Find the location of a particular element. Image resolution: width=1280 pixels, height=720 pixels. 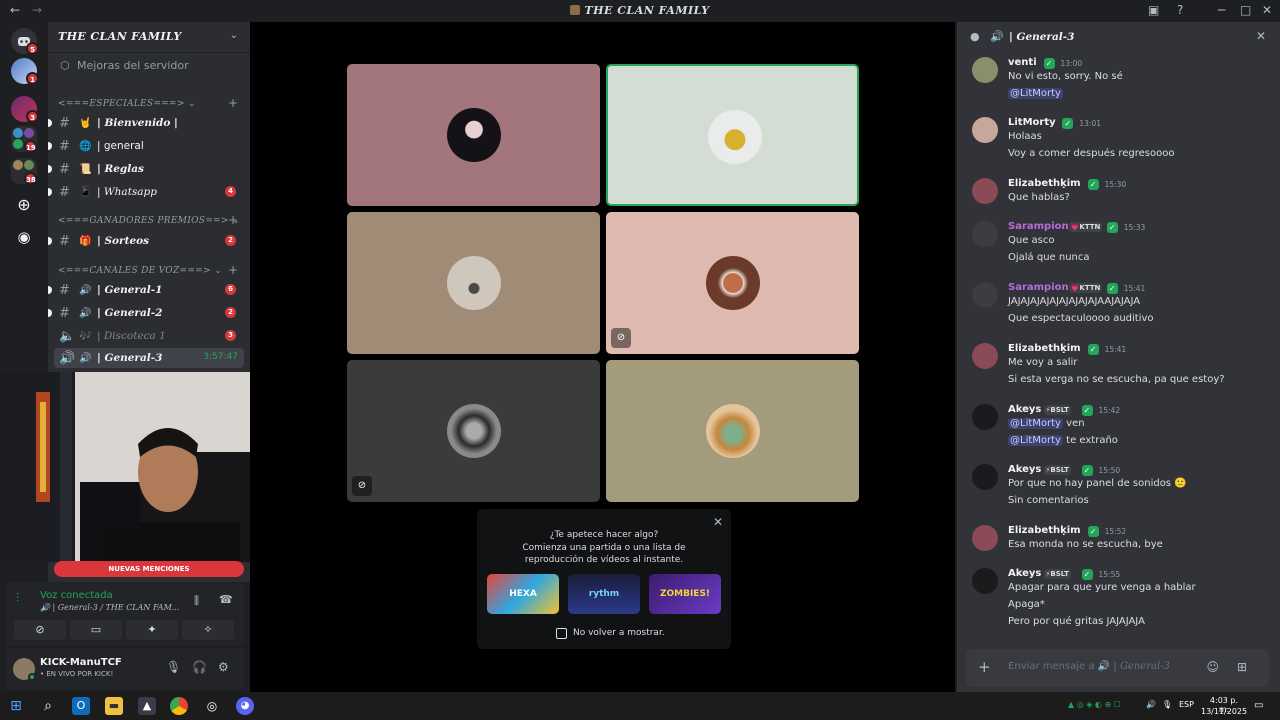

game-card-zombies: ZOMBIES! is located at coordinates (685, 594).